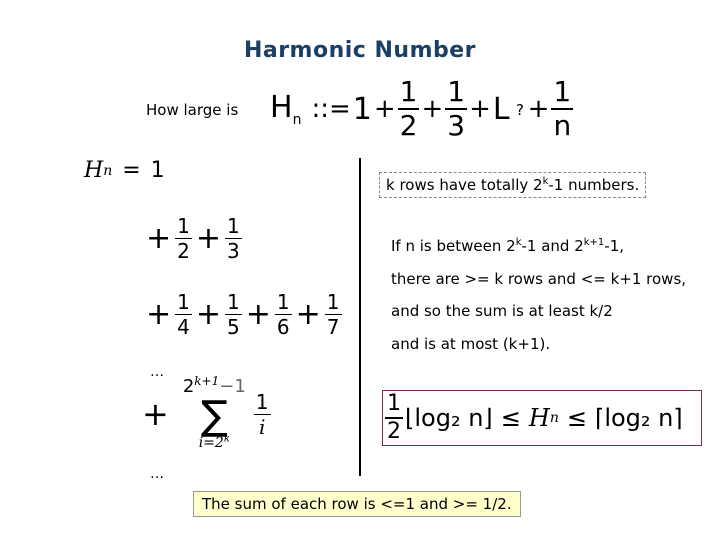 The height and width of the screenshot is (540, 720). Describe the element at coordinates (124, 170) in the screenshot. I see `row-first: Hn = 1` at that location.